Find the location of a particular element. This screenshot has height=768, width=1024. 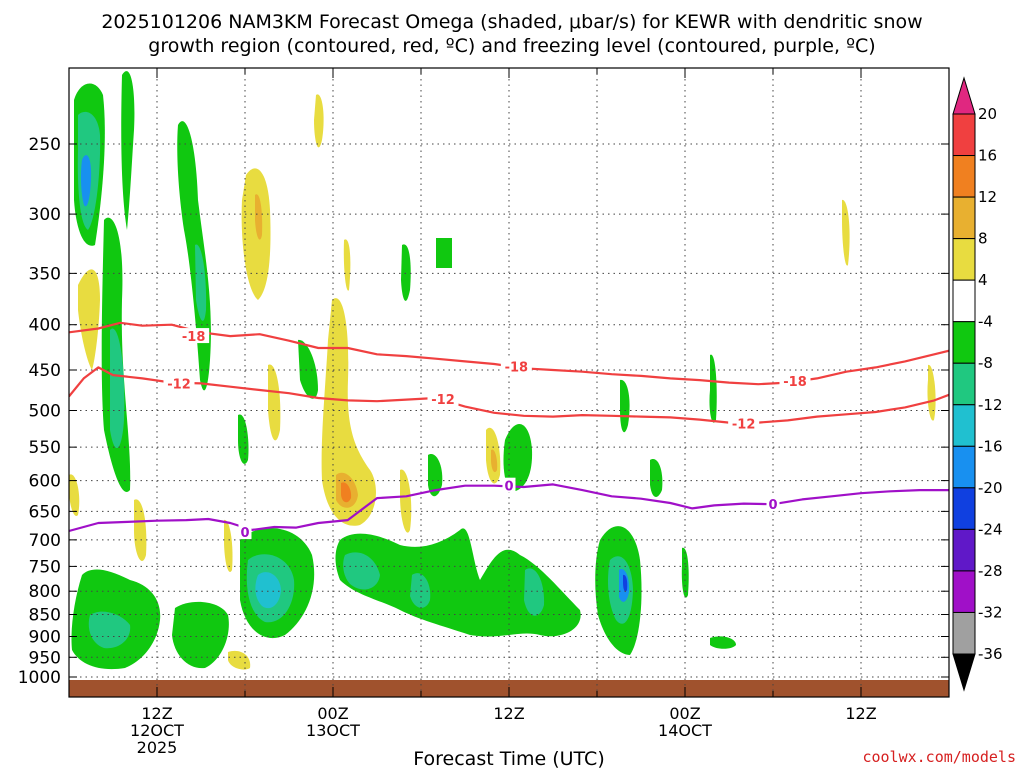

colorbar-label: 8 is located at coordinates (983, 239).